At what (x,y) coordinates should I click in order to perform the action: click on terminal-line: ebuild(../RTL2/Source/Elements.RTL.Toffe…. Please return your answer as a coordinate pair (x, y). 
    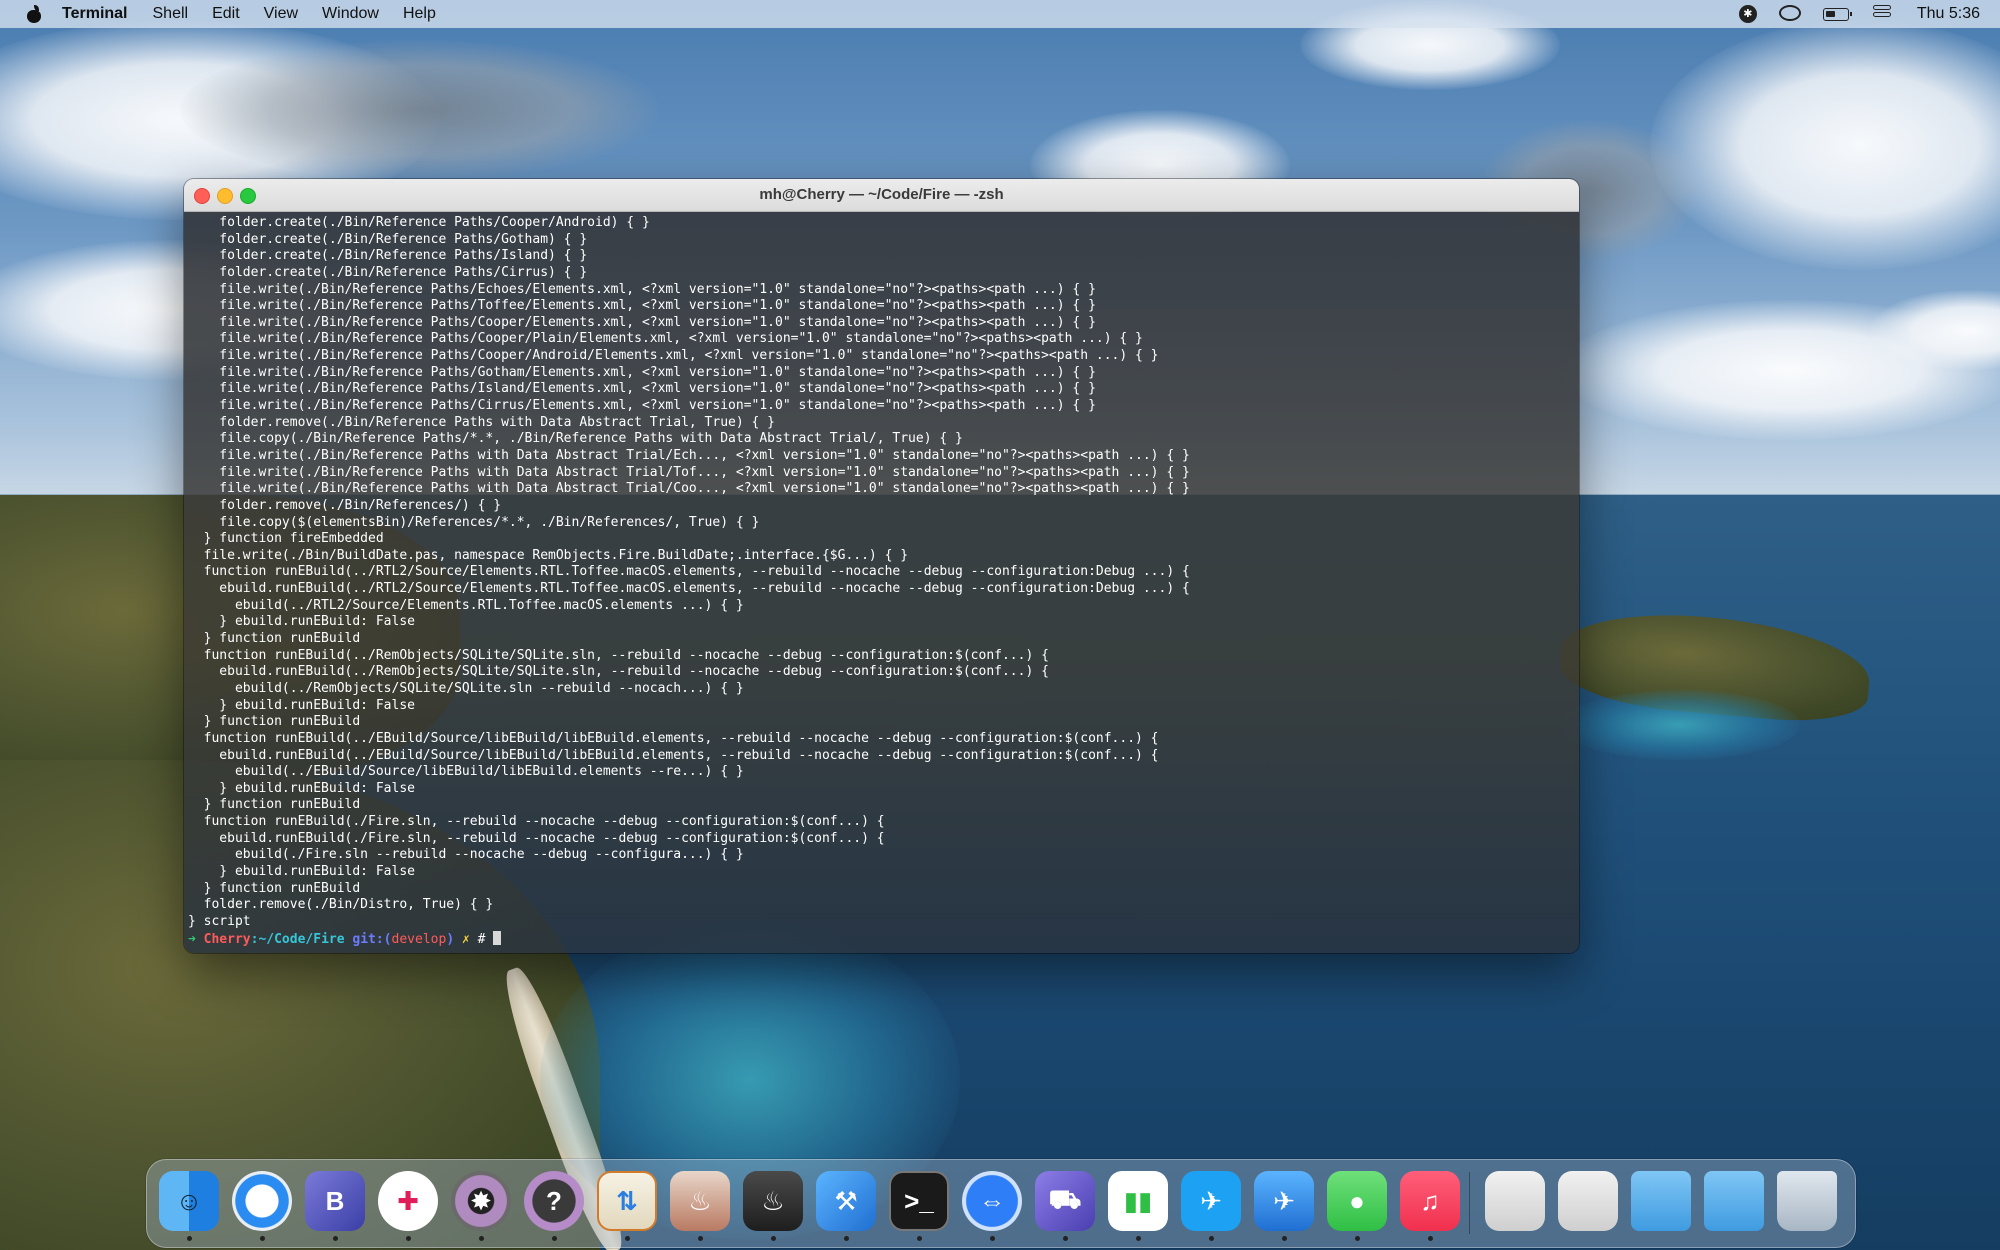
    Looking at the image, I should click on (466, 605).